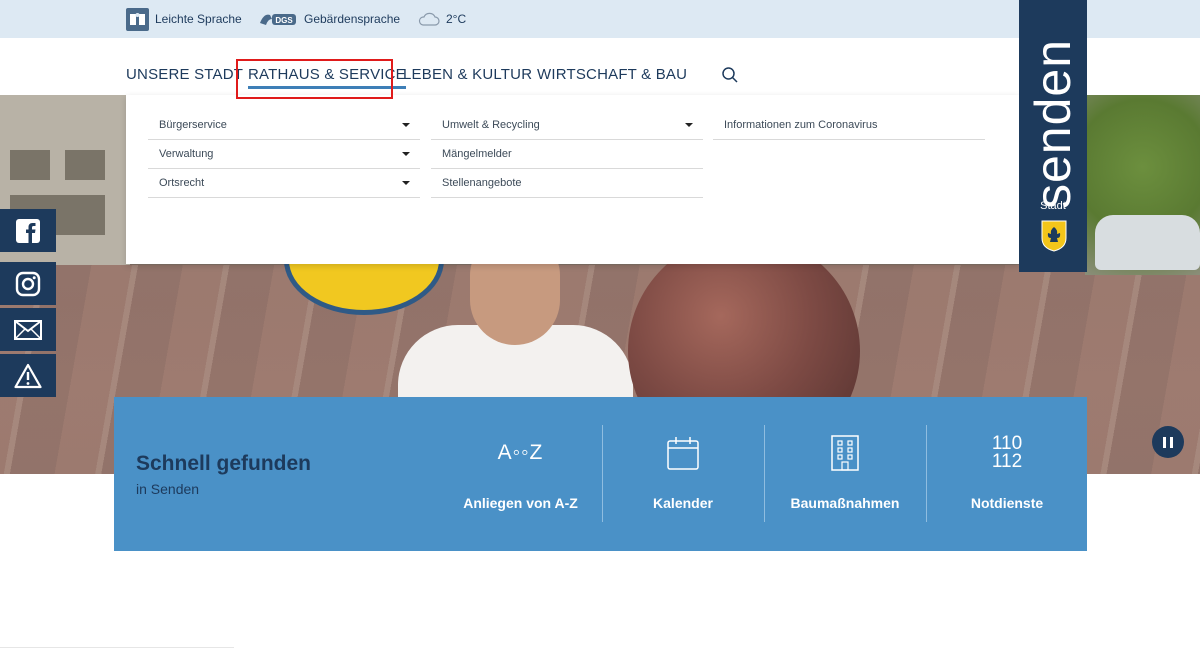 This screenshot has height=649, width=1200. I want to click on warning-link, so click(28, 375).